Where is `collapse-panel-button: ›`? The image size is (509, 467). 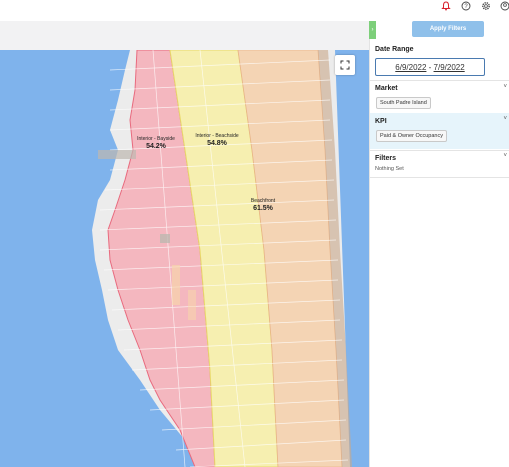
collapse-panel-button: › is located at coordinates (372, 30).